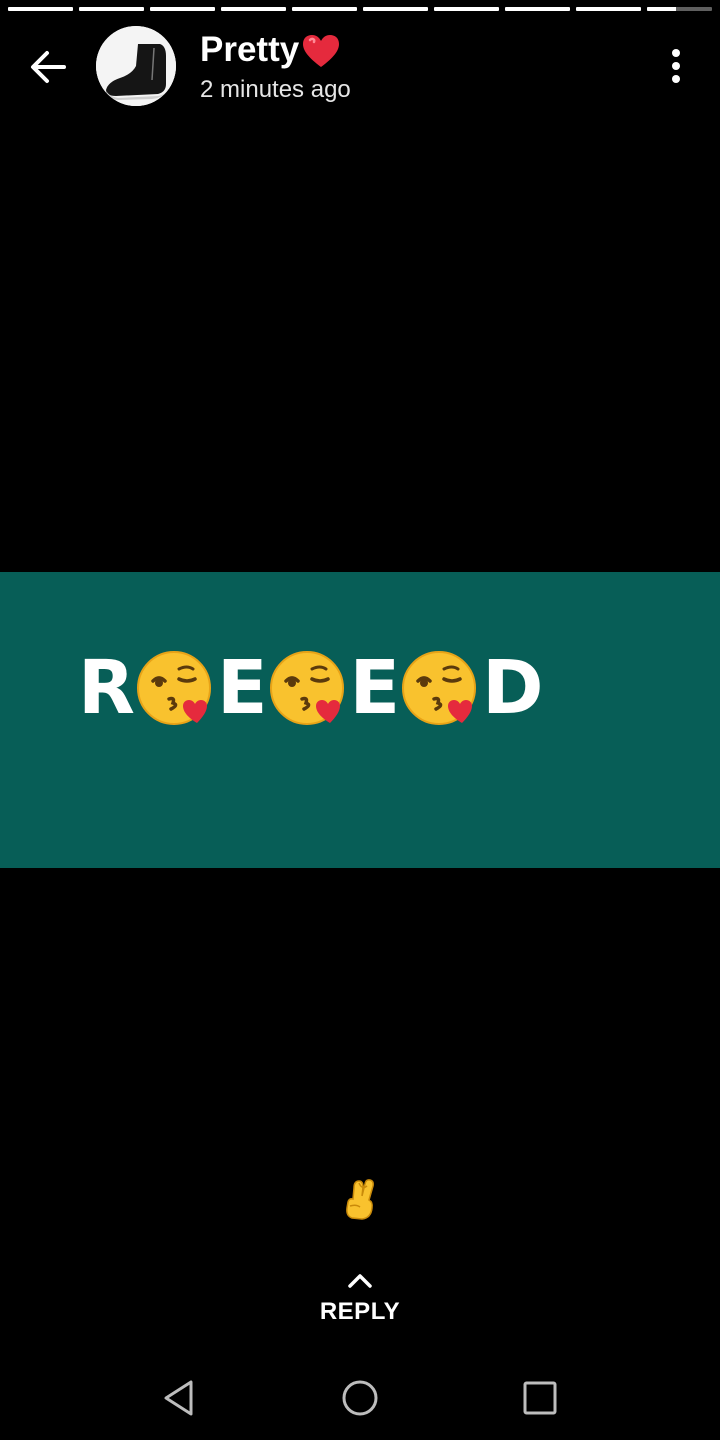  I want to click on story-text: R E E D, so click(311, 688).